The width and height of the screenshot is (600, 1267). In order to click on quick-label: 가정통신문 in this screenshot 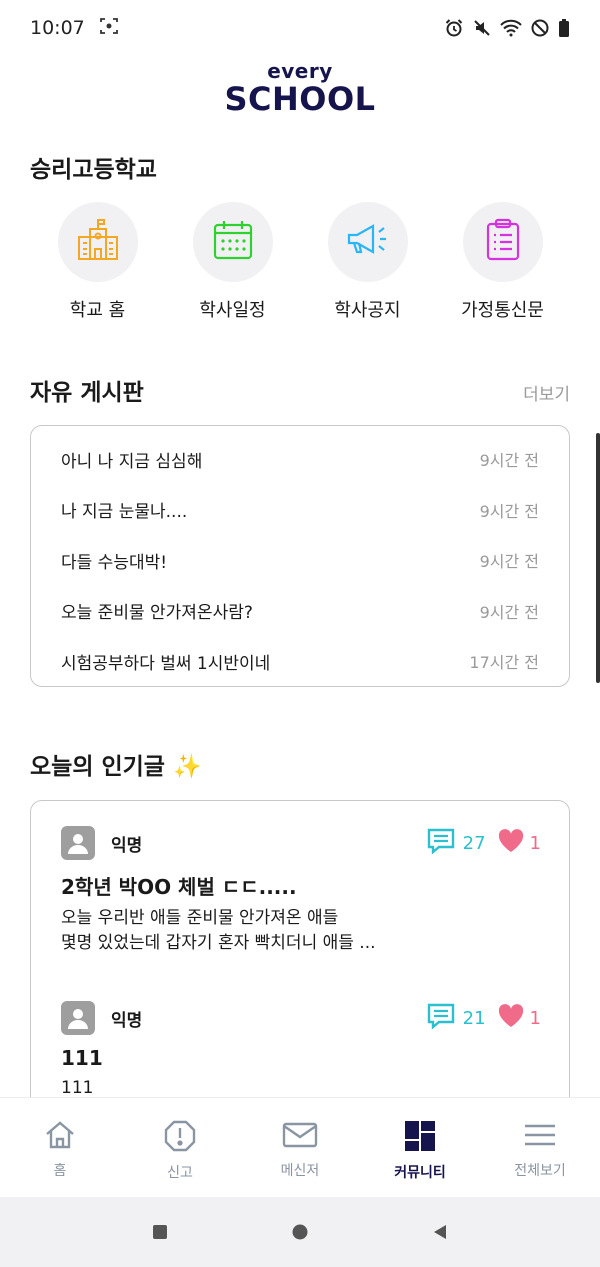, I will do `click(502, 310)`.